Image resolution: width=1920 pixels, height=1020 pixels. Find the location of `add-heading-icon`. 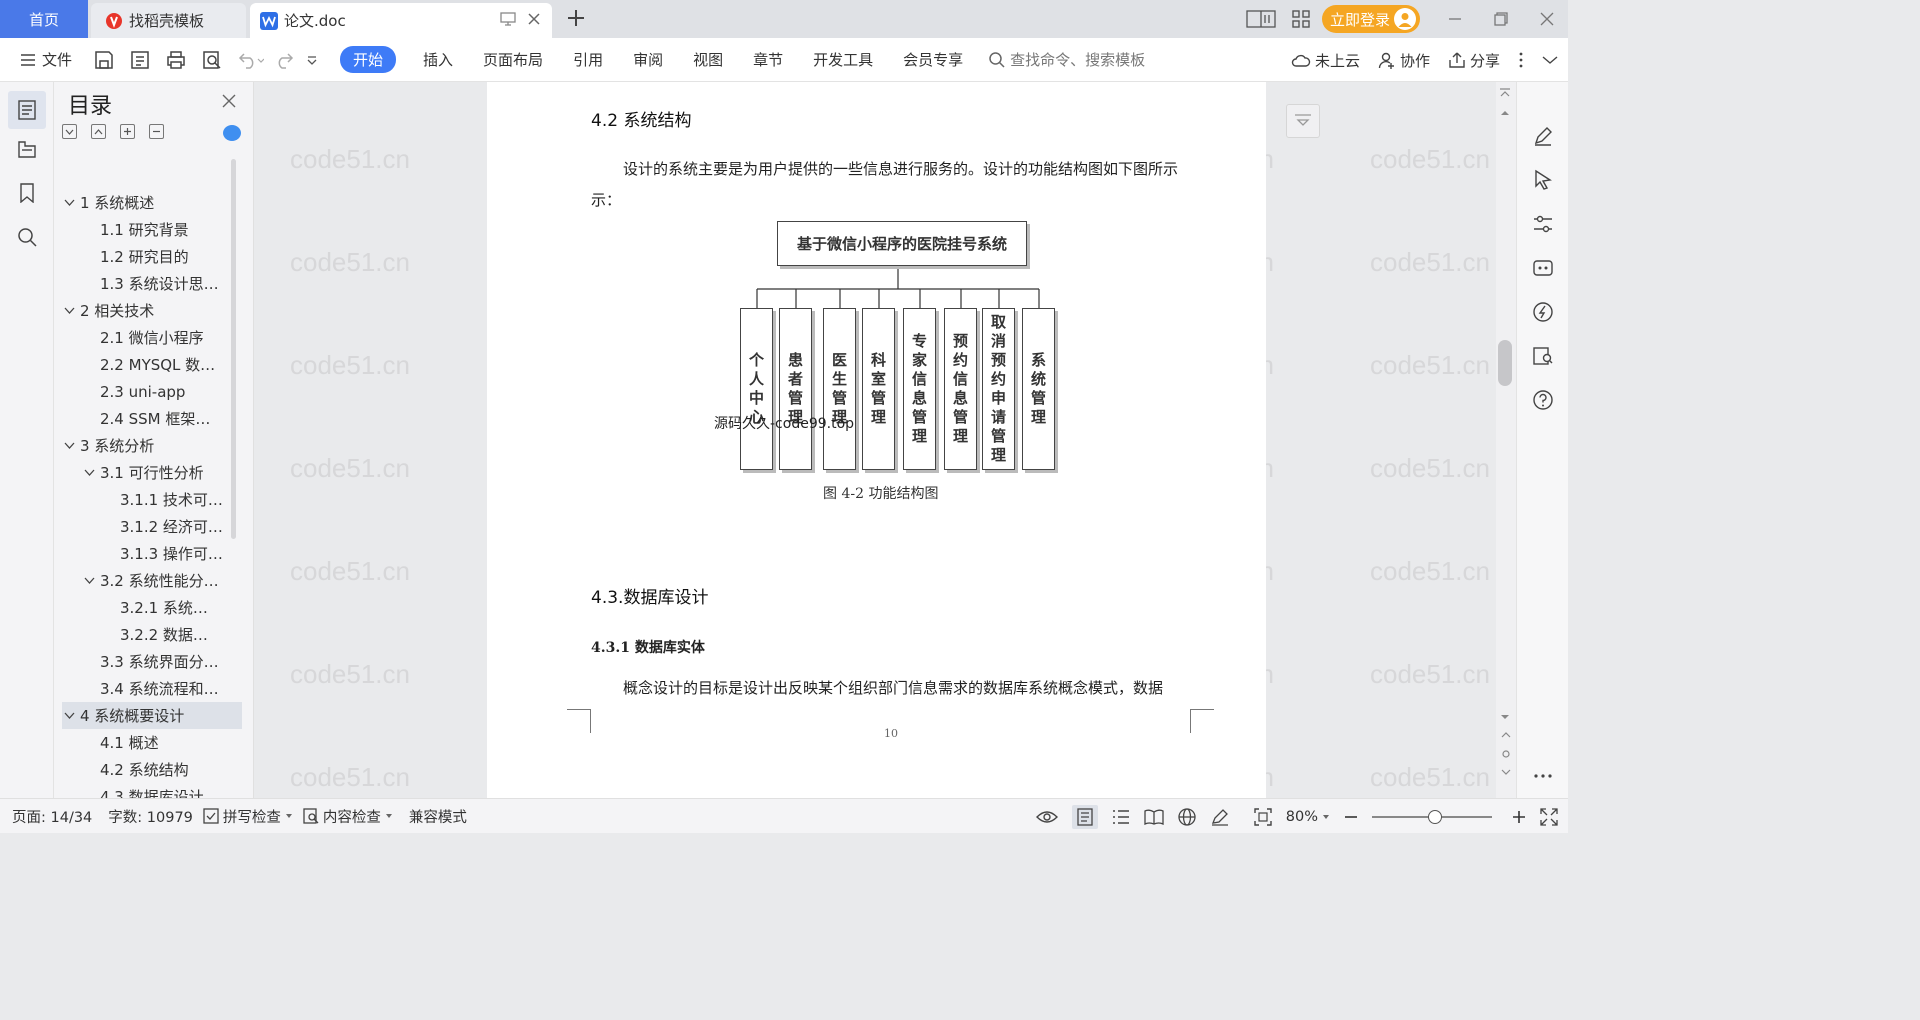

add-heading-icon is located at coordinates (127, 131).